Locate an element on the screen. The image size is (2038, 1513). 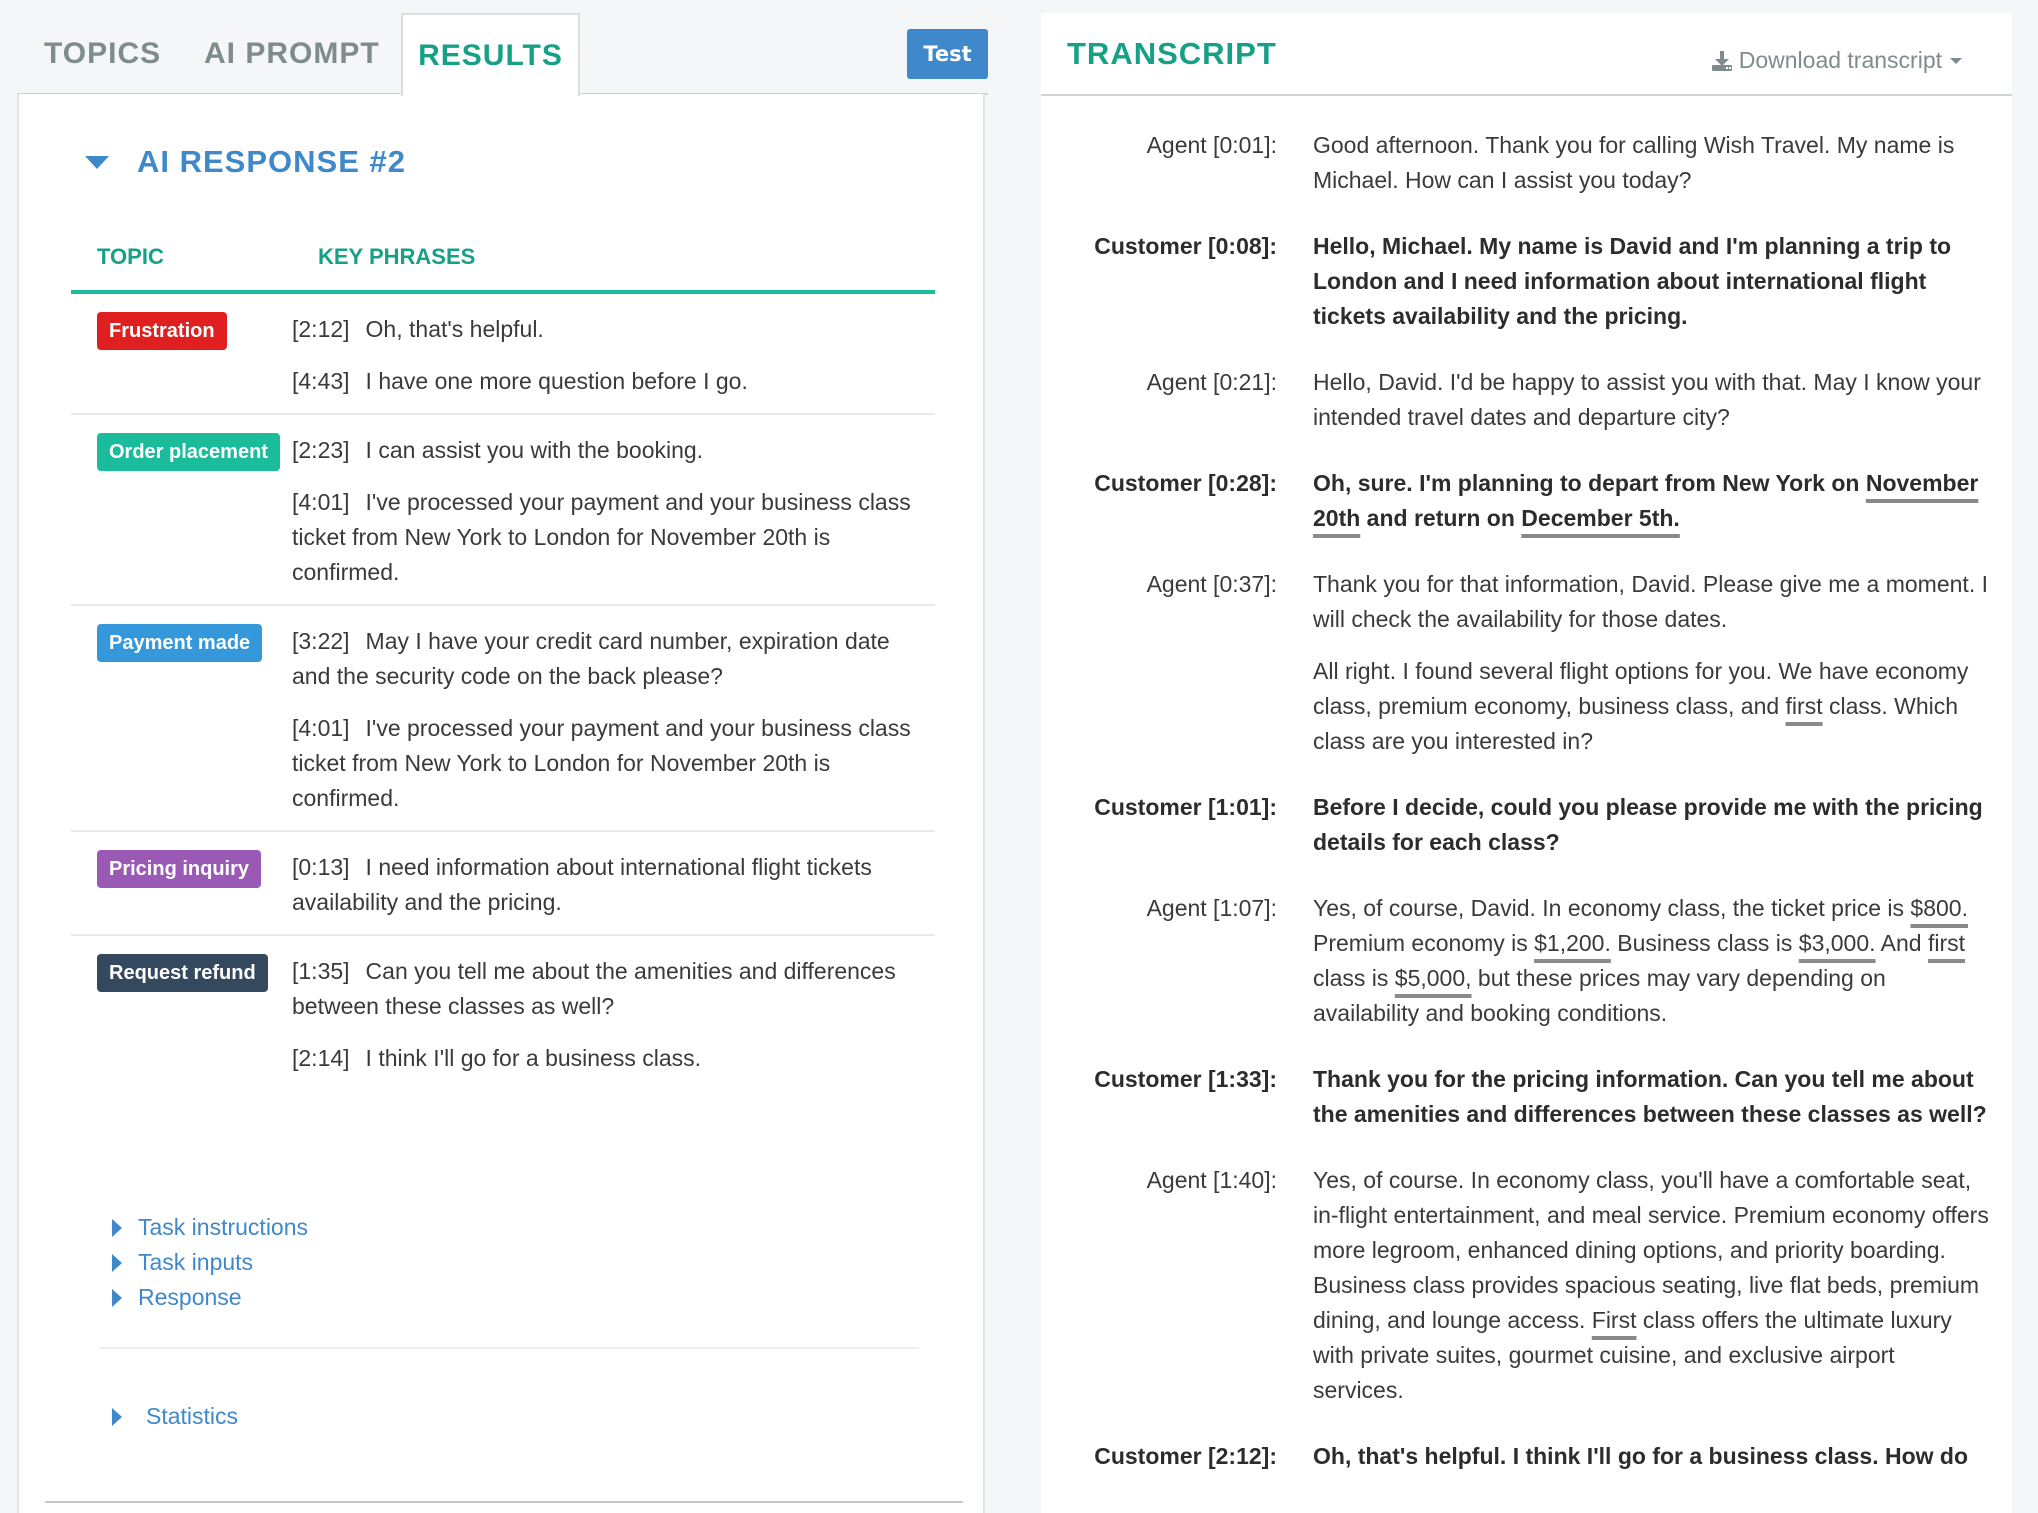
tab-results: RESULTS is located at coordinates (490, 54).